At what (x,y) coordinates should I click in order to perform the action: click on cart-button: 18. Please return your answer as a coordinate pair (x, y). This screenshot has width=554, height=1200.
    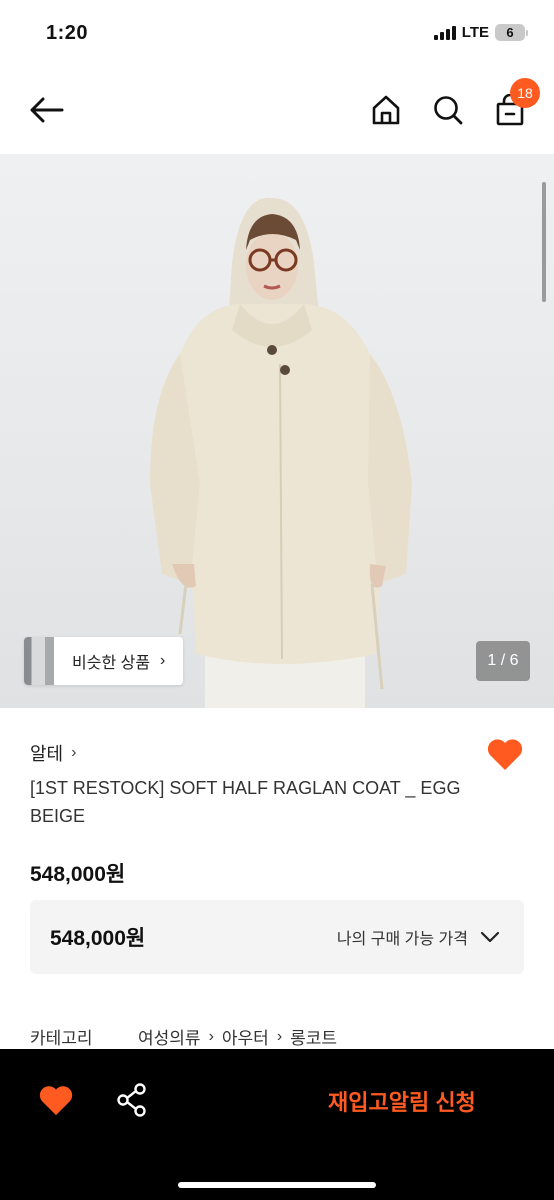
    Looking at the image, I should click on (515, 104).